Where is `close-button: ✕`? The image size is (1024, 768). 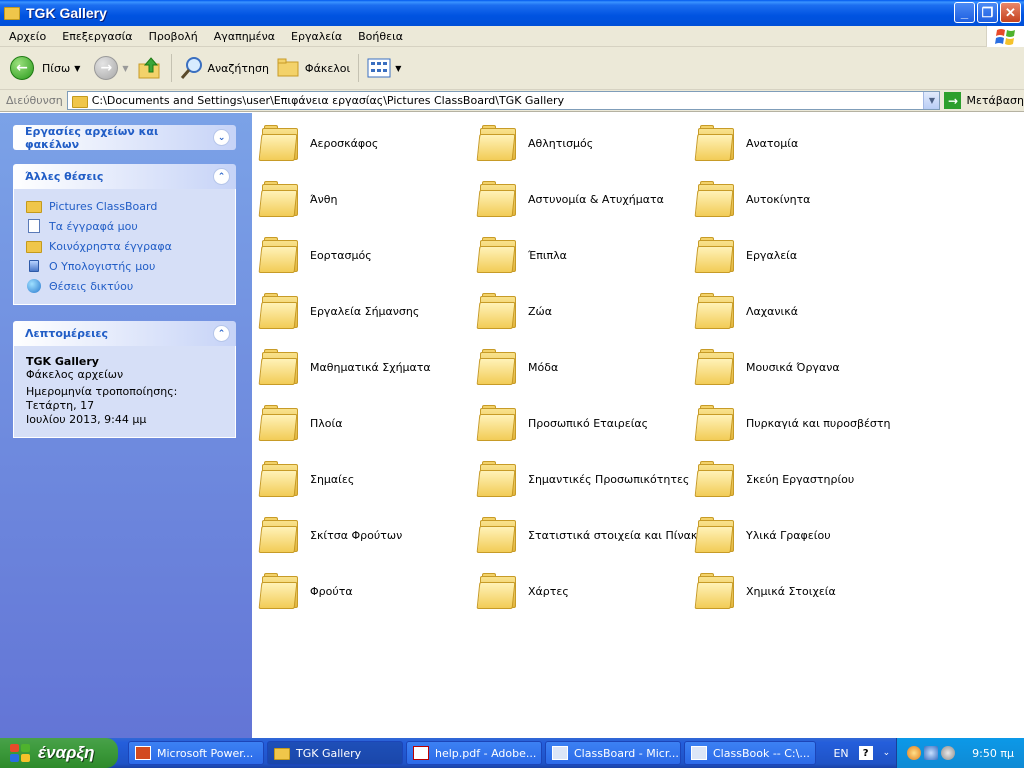
close-button: ✕ is located at coordinates (1010, 12).